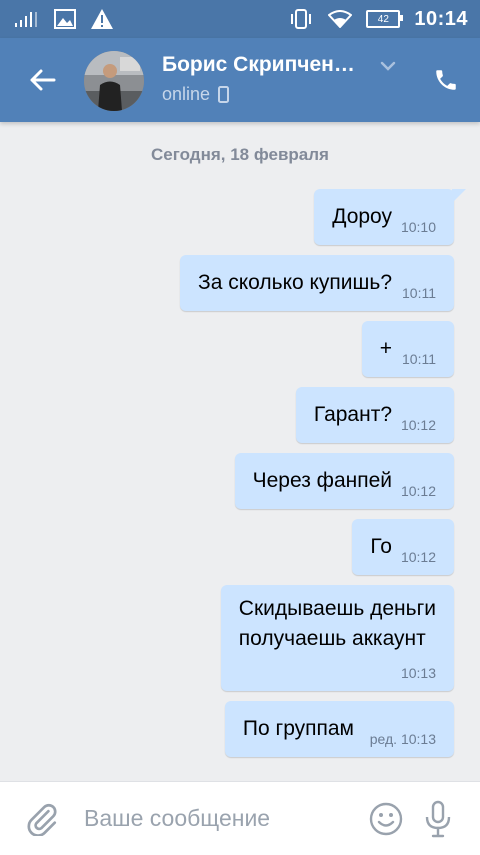  I want to click on back-button, so click(42, 80).